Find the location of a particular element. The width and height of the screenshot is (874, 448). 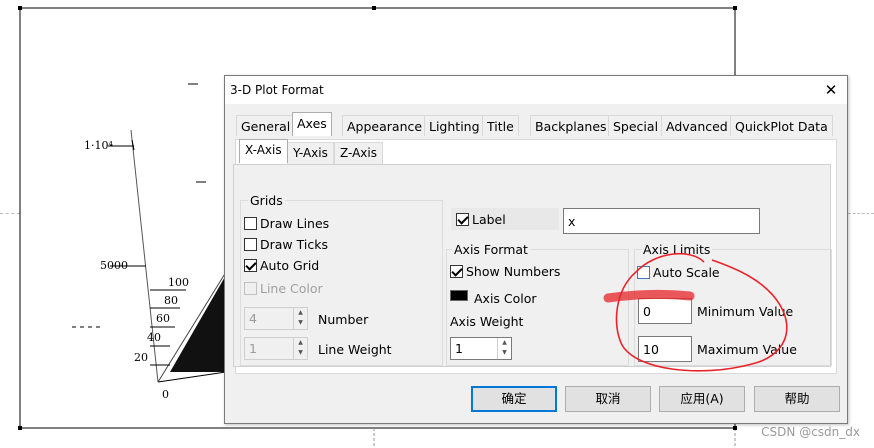

tab-appearance: Appearance is located at coordinates (385, 125).